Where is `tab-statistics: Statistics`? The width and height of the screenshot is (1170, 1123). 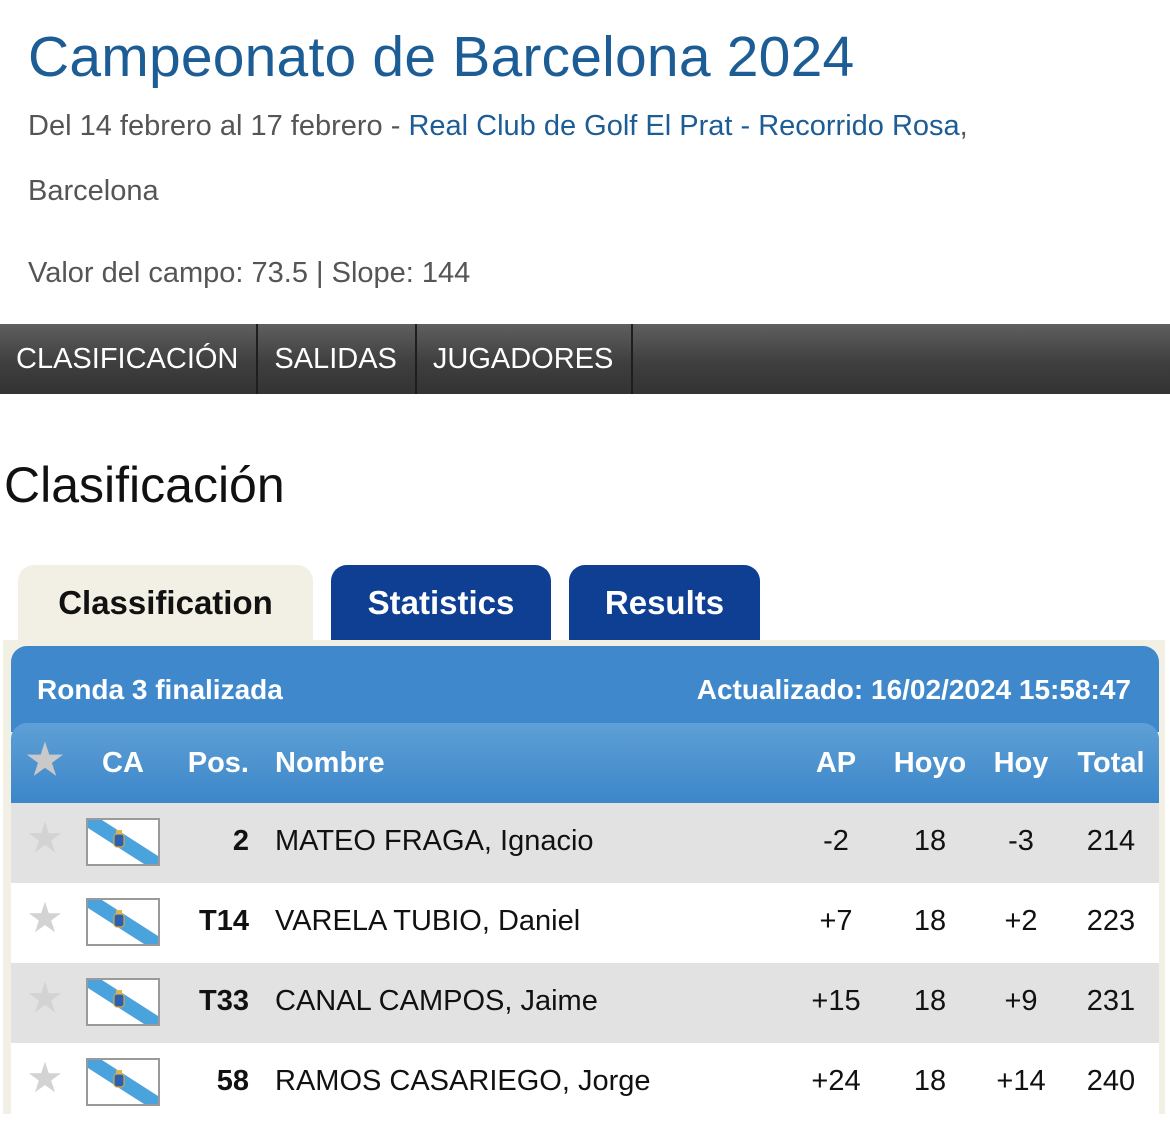 tab-statistics: Statistics is located at coordinates (441, 603).